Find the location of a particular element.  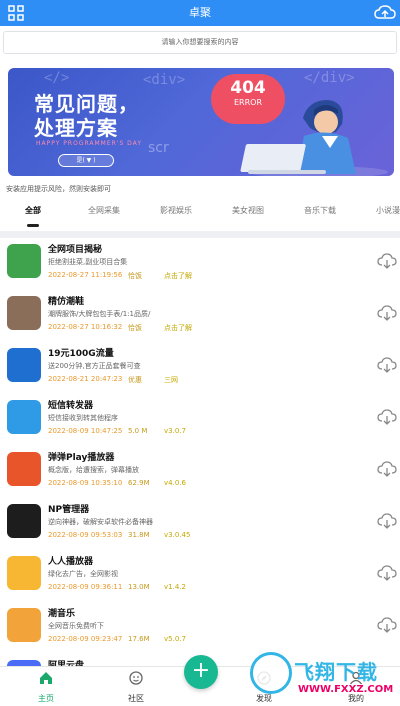

banner-code-deco: </> is located at coordinates (57, 78).